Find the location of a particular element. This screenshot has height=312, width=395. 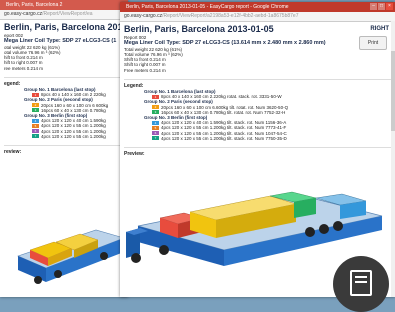

document-fab-button is located at coordinates (361, 284).